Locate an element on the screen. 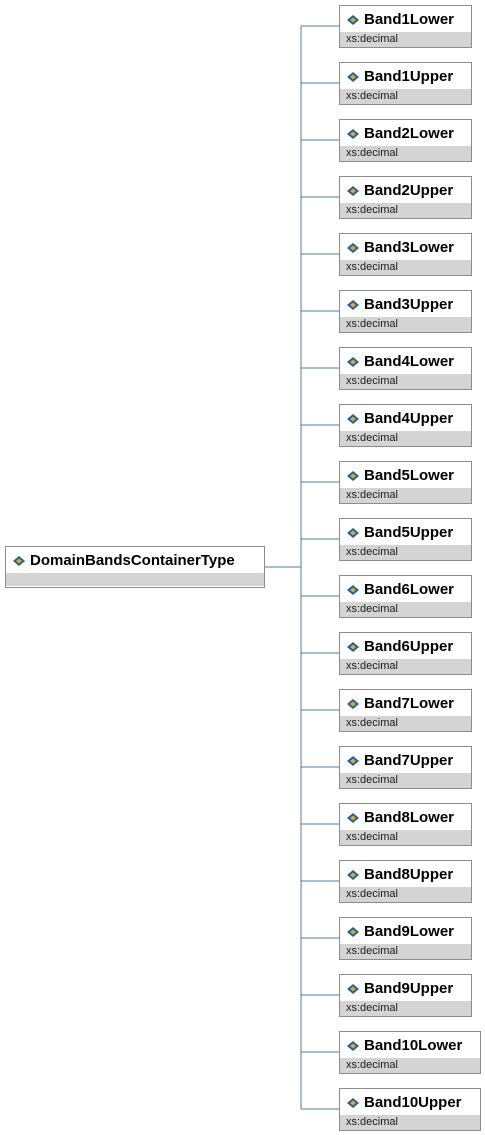 The height and width of the screenshot is (1135, 485). child-element-label: Band1Lower is located at coordinates (409, 19).